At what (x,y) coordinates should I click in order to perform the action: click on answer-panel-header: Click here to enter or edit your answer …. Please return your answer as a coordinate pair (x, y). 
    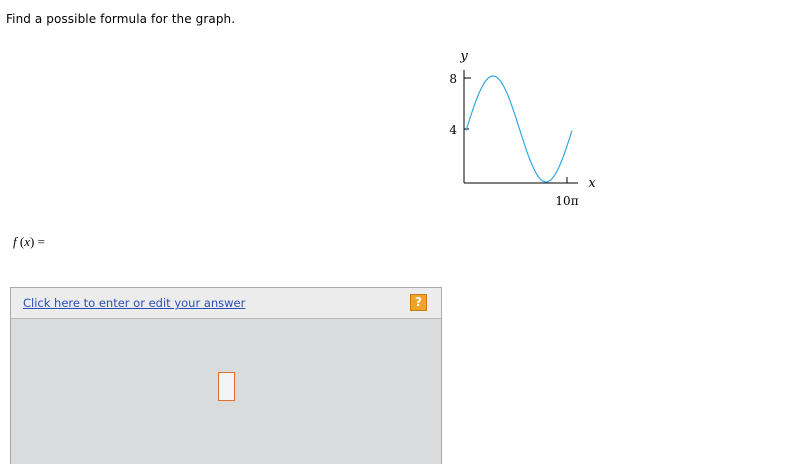
    Looking at the image, I should click on (226, 303).